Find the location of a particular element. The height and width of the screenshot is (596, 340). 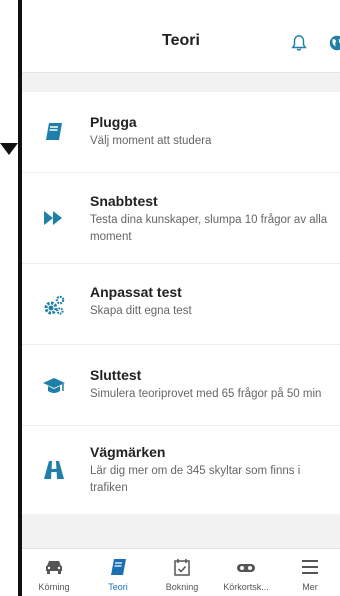

item-title: Snabbtest is located at coordinates (124, 201).